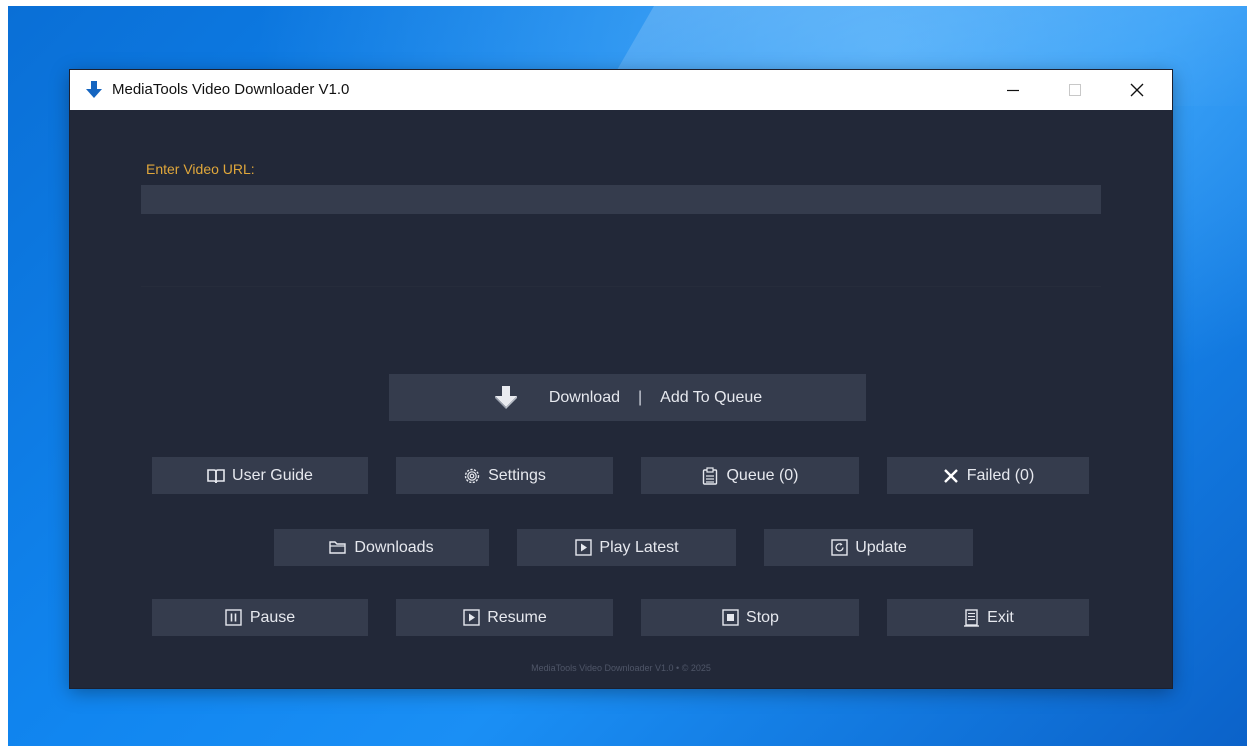 The height and width of the screenshot is (746, 1247). I want to click on resume-label: Resume, so click(517, 617).